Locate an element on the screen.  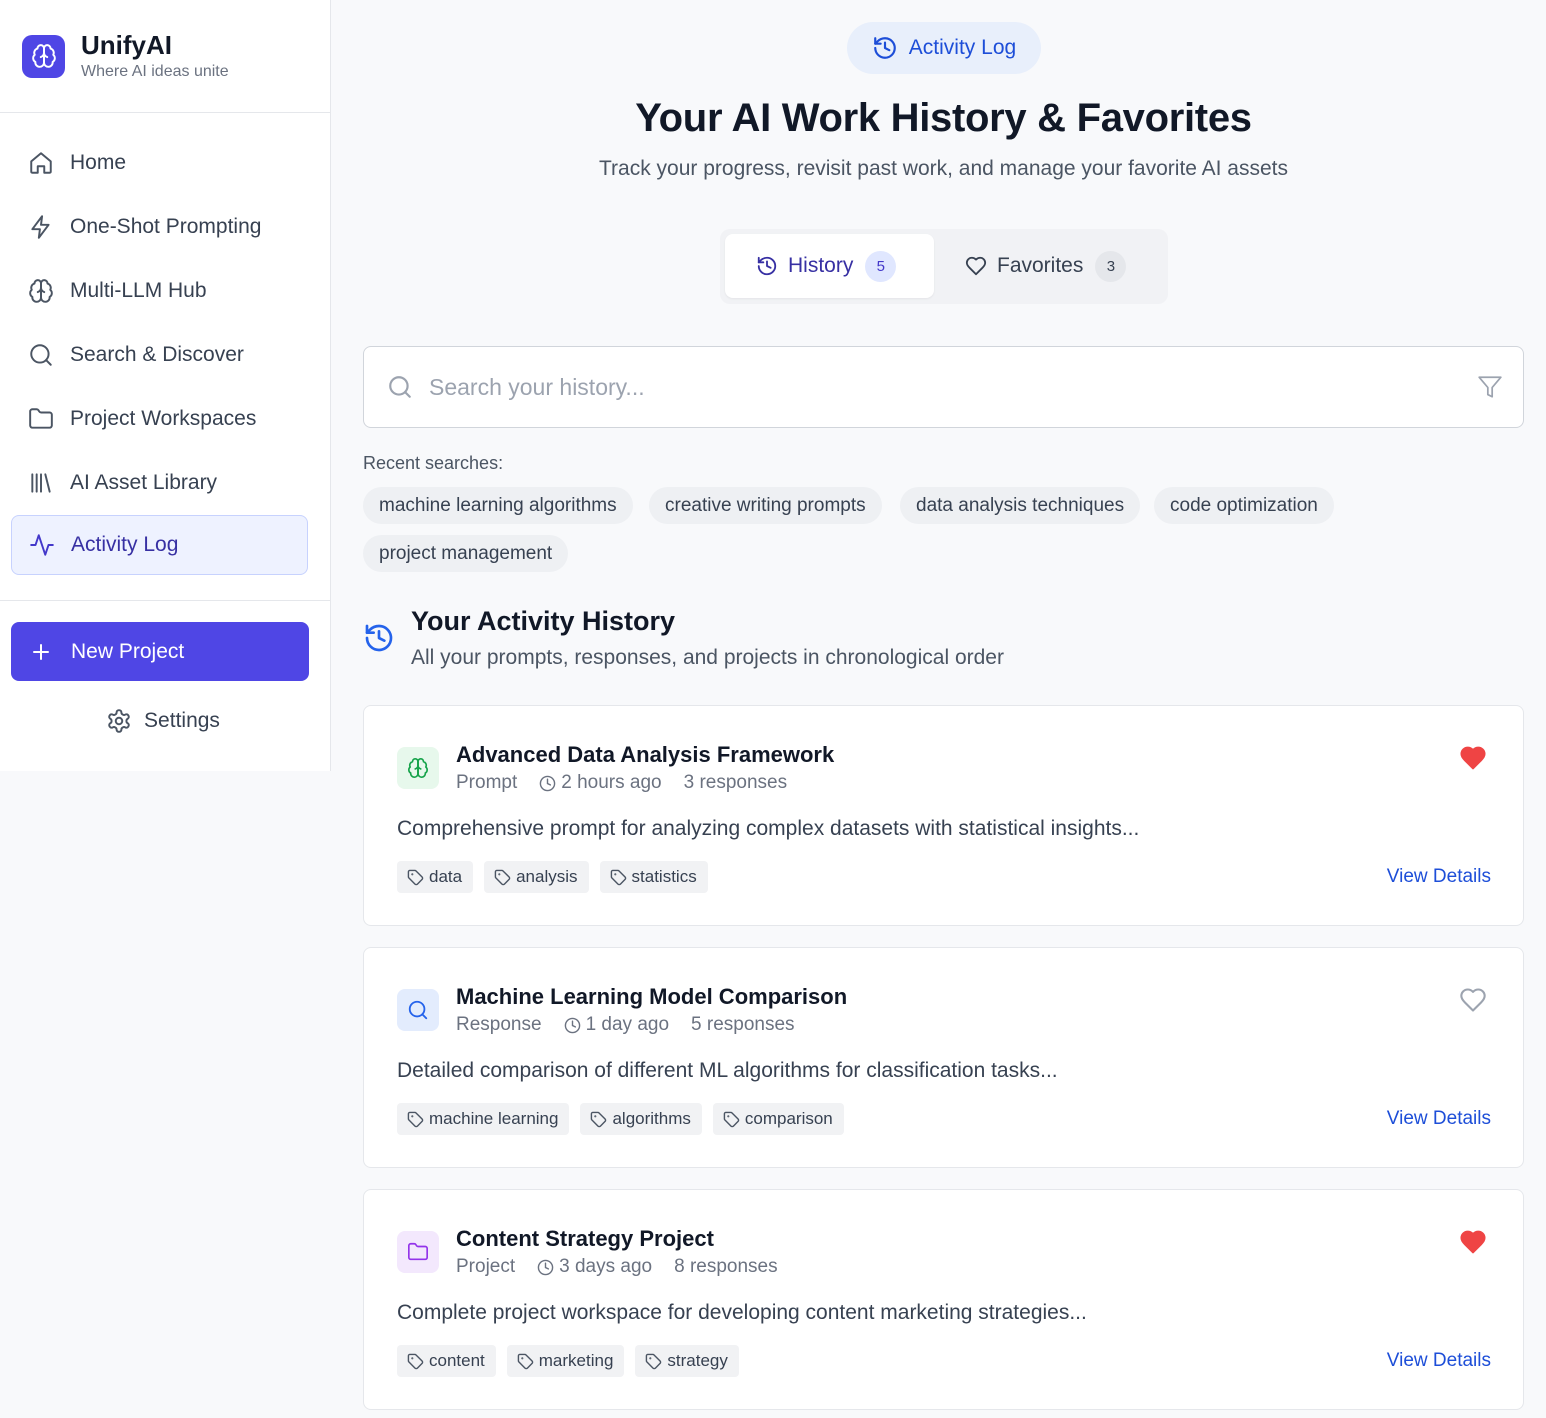
tag-label: strategy is located at coordinates (697, 1360).